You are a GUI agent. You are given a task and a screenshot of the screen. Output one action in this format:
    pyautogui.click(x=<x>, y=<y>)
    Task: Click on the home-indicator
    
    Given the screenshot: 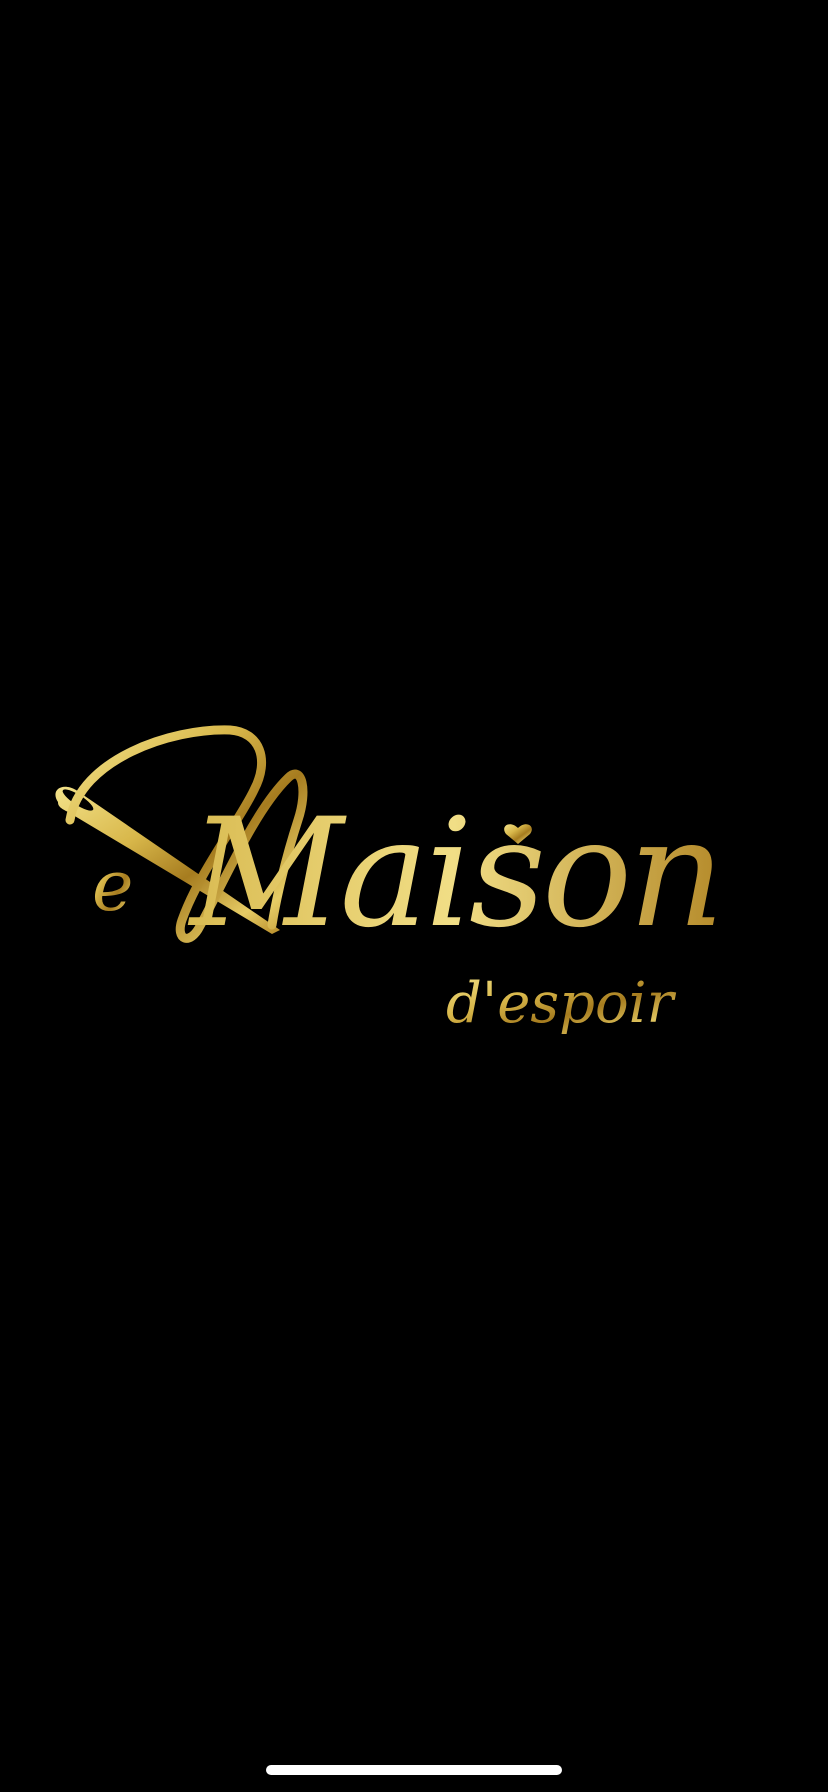 What is the action you would take?
    pyautogui.click(x=414, y=1770)
    